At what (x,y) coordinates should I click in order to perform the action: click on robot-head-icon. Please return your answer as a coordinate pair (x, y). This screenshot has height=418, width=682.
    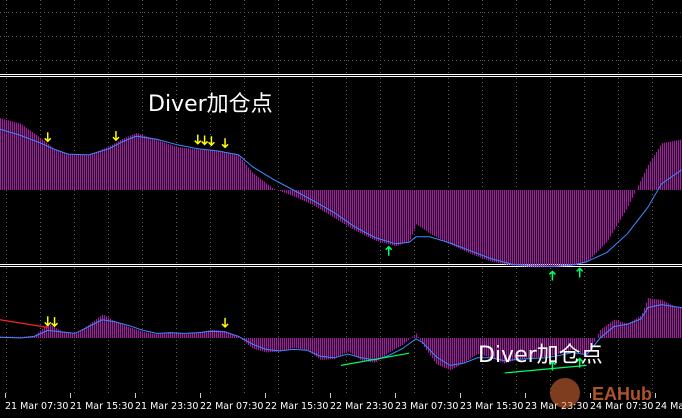
    Looking at the image, I should click on (565, 393).